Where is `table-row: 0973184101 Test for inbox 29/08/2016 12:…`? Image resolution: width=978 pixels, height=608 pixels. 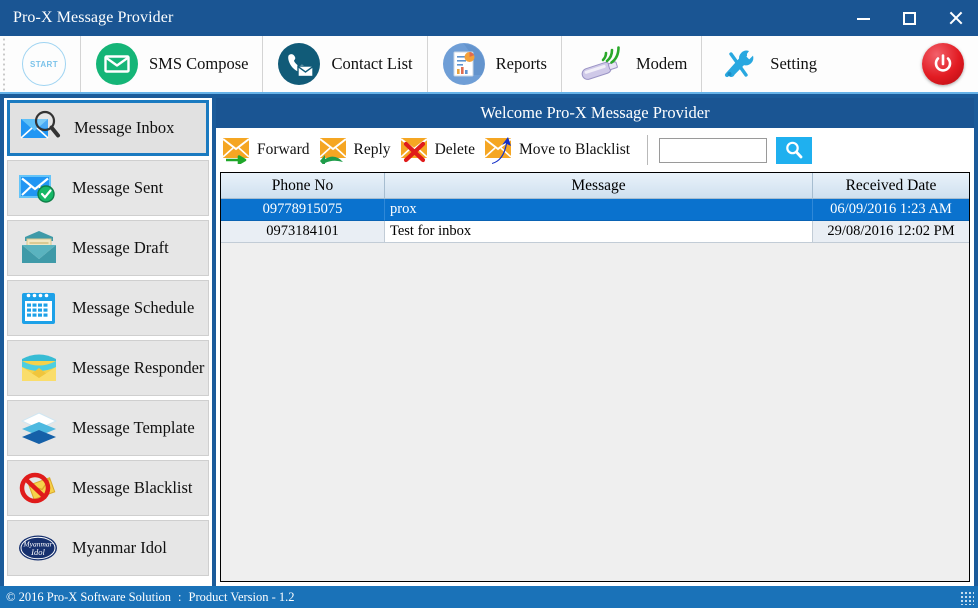 table-row: 0973184101 Test for inbox 29/08/2016 12:… is located at coordinates (595, 232).